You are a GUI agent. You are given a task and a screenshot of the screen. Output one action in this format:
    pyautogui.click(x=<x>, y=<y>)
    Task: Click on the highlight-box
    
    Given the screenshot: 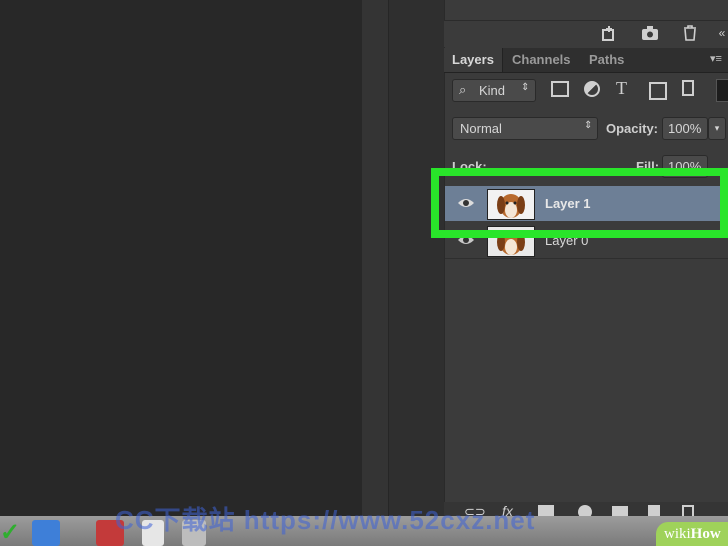 What is the action you would take?
    pyautogui.click(x=579, y=203)
    